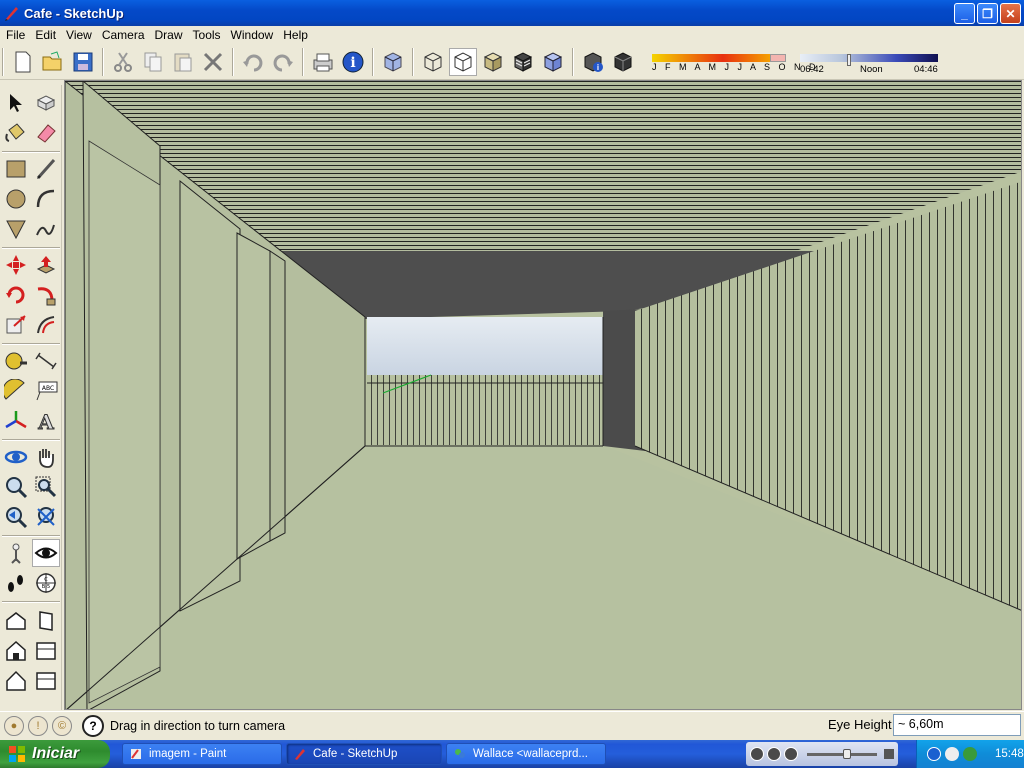 The height and width of the screenshot is (768, 1024). Describe the element at coordinates (849, 60) in the screenshot. I see `time-slider-thumb` at that location.